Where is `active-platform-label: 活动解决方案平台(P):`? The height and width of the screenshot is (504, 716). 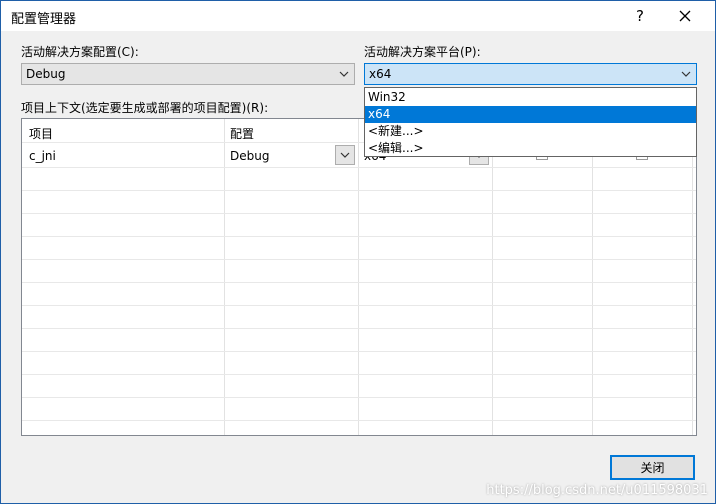 active-platform-label: 活动解决方案平台(P): is located at coordinates (422, 52).